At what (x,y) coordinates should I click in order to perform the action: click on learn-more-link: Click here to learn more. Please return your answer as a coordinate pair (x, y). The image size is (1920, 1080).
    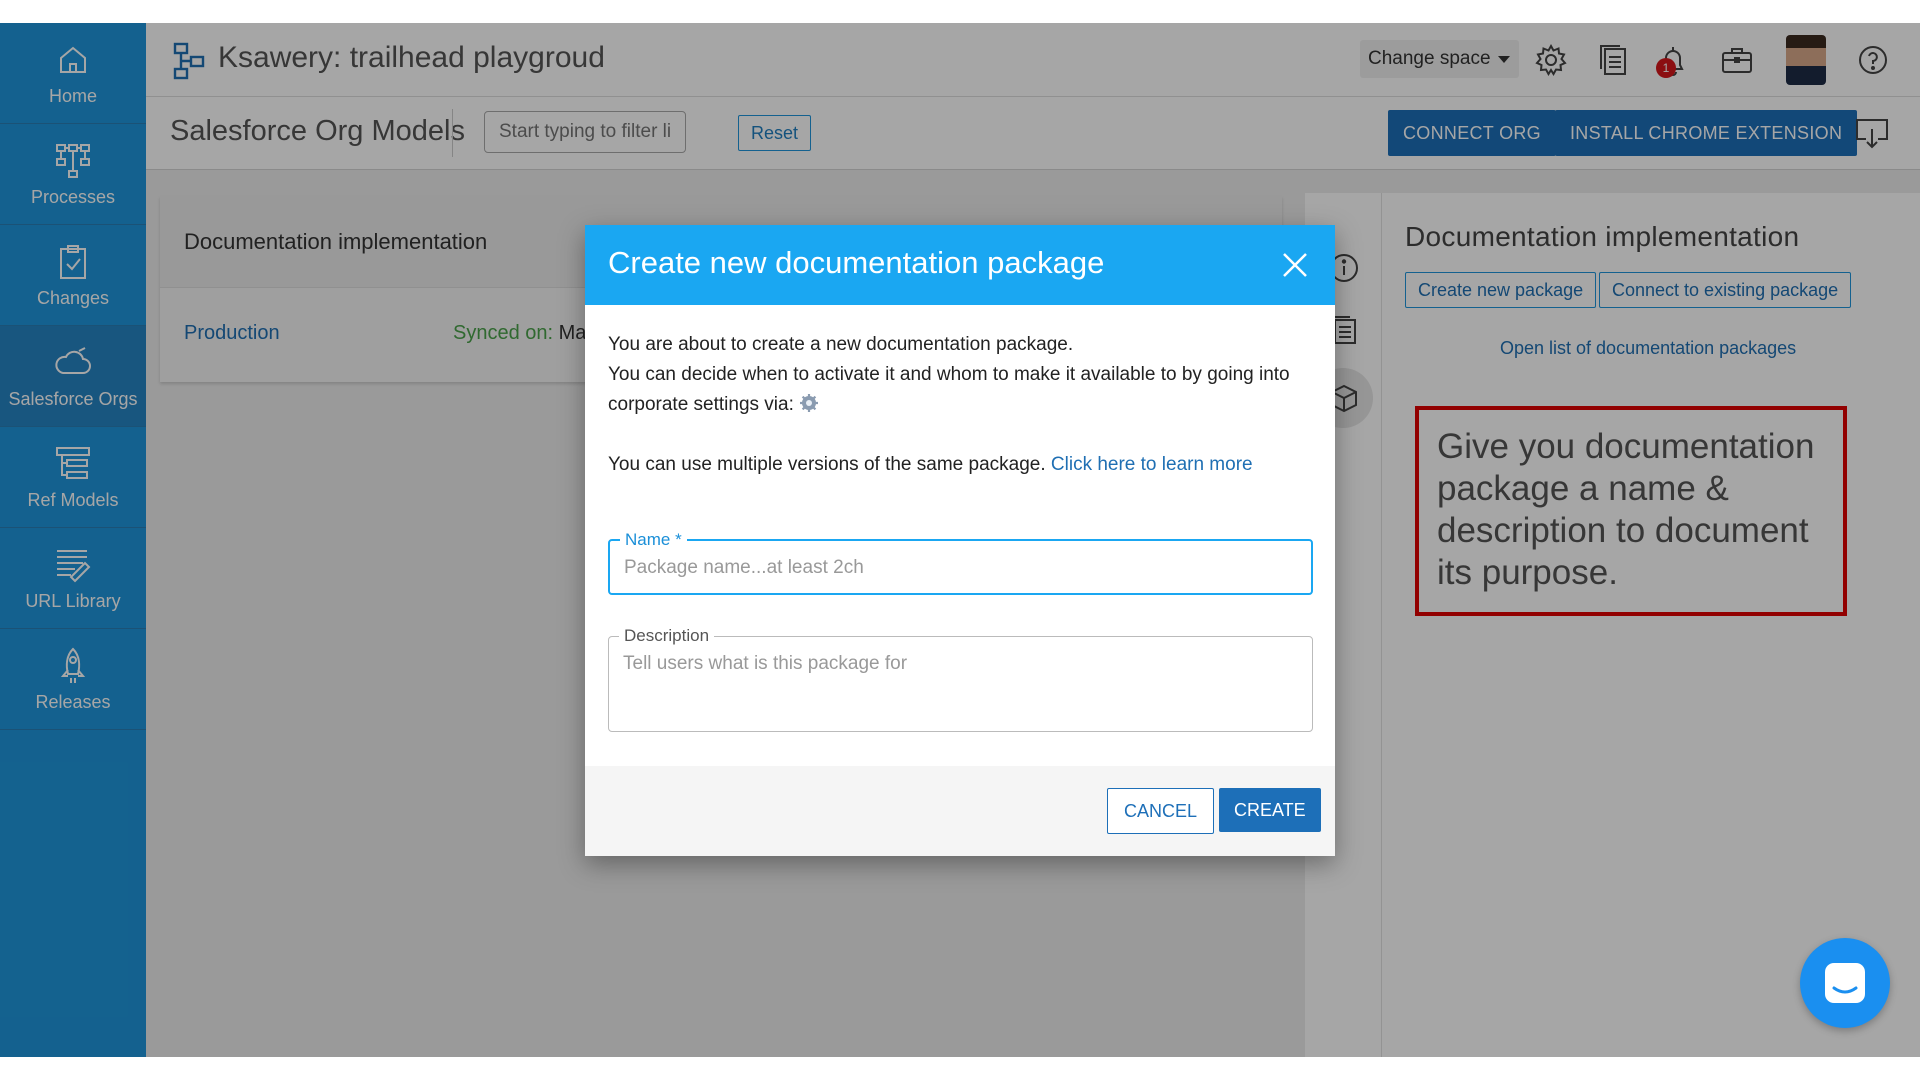
    Looking at the image, I should click on (1152, 464).